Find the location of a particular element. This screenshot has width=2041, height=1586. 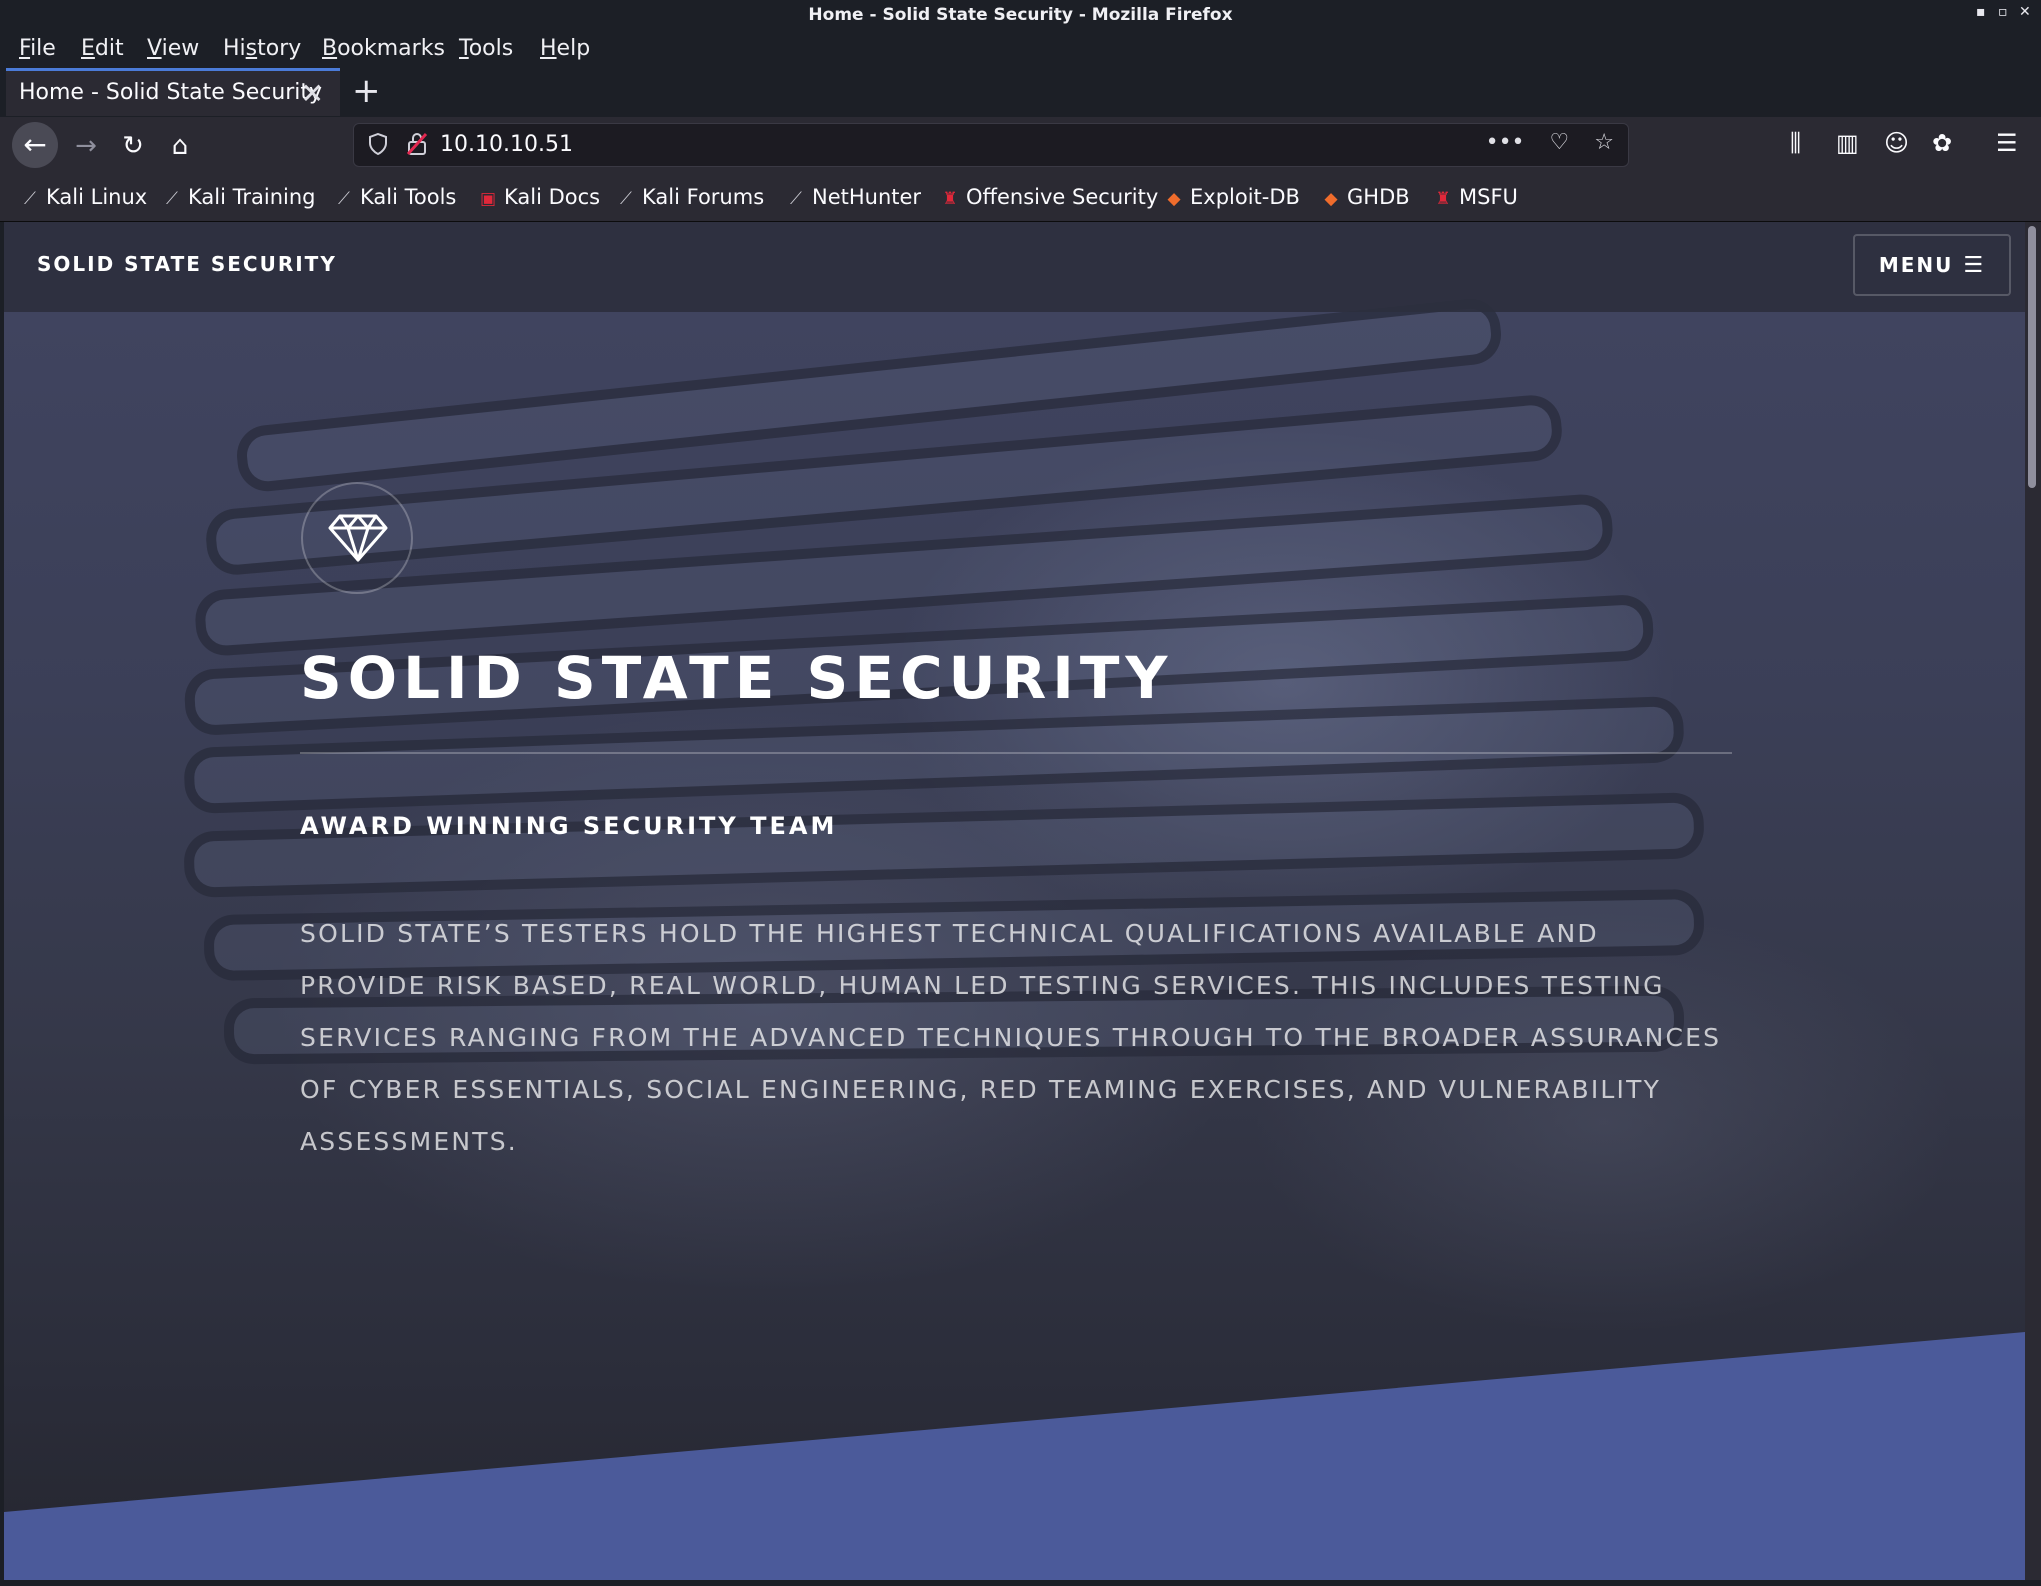

kali-docs-icon: ▣ is located at coordinates (488, 199).